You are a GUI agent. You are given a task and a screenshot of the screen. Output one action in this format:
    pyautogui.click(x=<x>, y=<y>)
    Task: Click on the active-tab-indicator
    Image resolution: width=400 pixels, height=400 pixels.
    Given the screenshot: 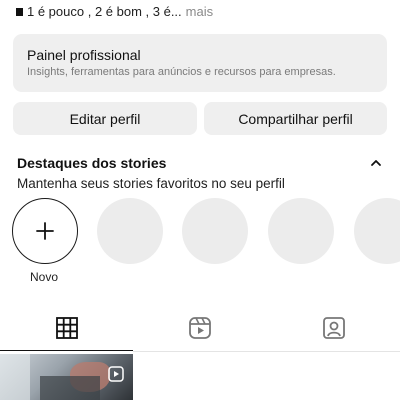 What is the action you would take?
    pyautogui.click(x=66, y=350)
    